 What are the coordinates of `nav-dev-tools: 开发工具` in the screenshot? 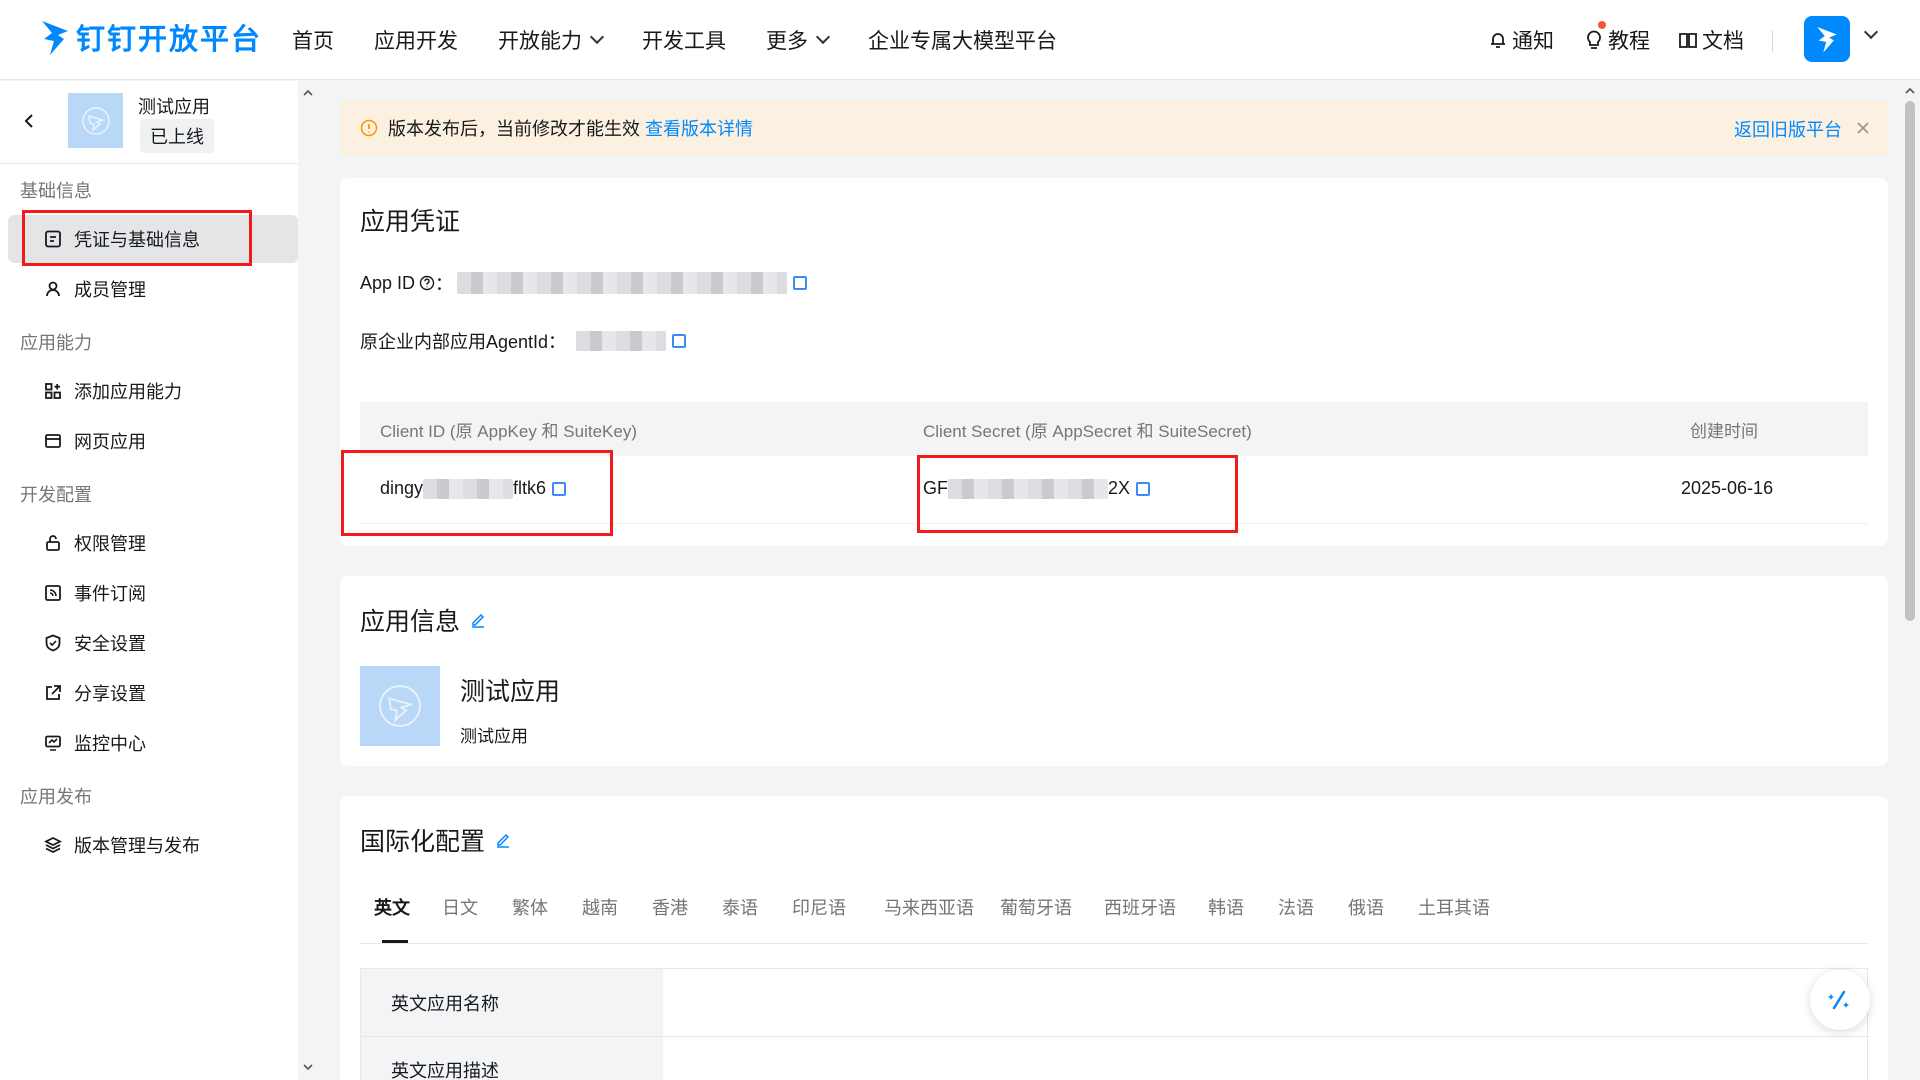 It's located at (684, 40).